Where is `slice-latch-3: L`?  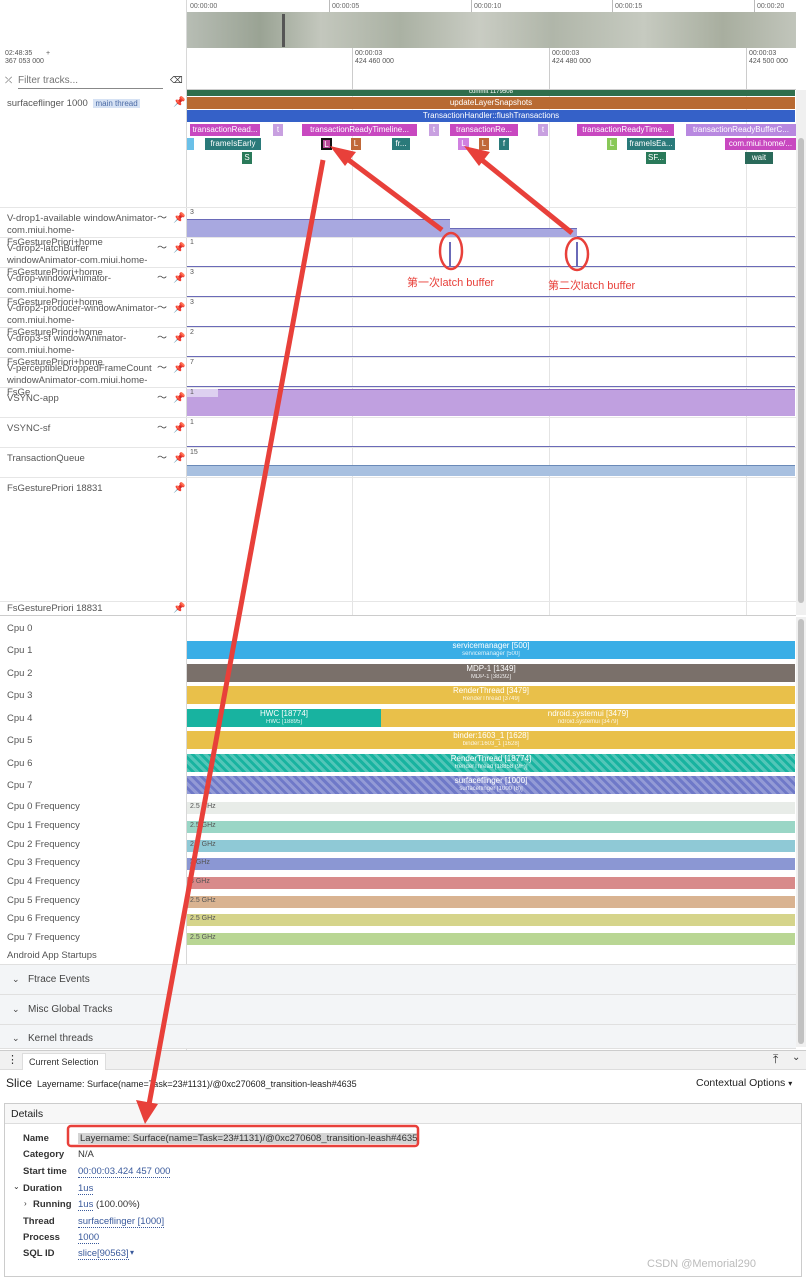 slice-latch-3: L is located at coordinates (484, 144).